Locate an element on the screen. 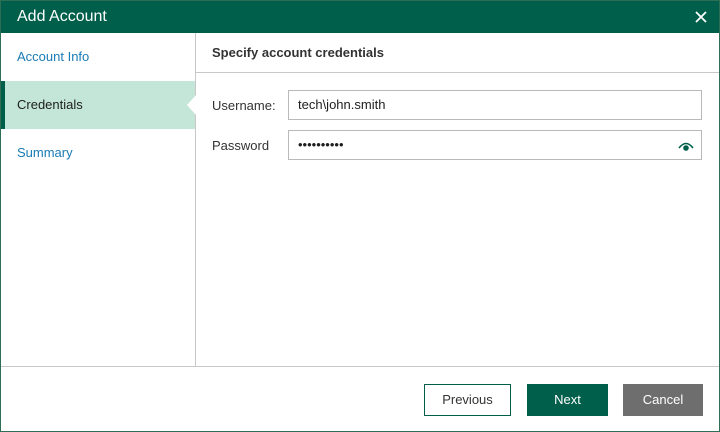 This screenshot has width=720, height=432. step-summary: Summary is located at coordinates (98, 153).